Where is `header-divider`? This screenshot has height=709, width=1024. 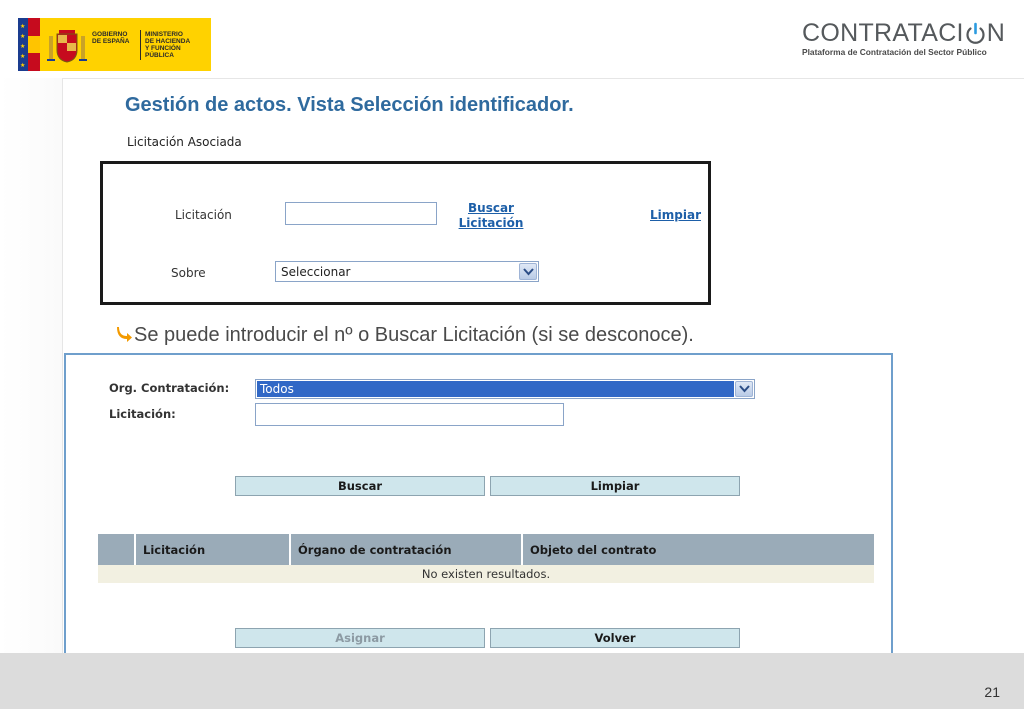 header-divider is located at coordinates (543, 78).